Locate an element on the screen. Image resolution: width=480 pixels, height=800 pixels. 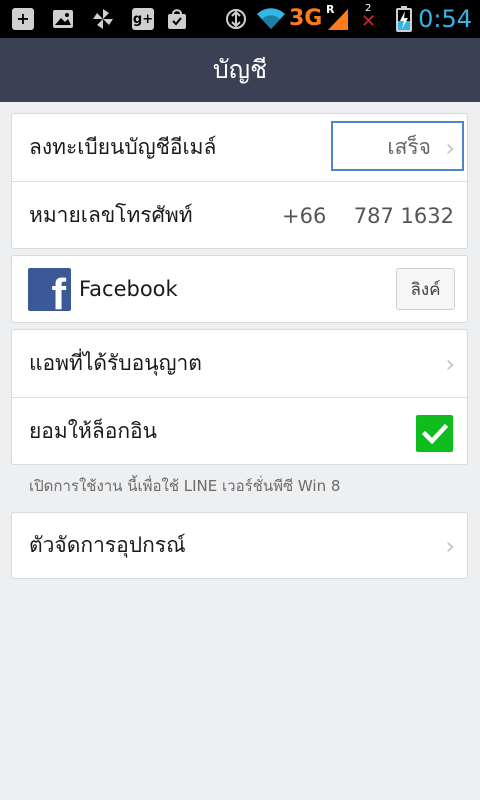
page-title: บัญชี is located at coordinates (240, 69).